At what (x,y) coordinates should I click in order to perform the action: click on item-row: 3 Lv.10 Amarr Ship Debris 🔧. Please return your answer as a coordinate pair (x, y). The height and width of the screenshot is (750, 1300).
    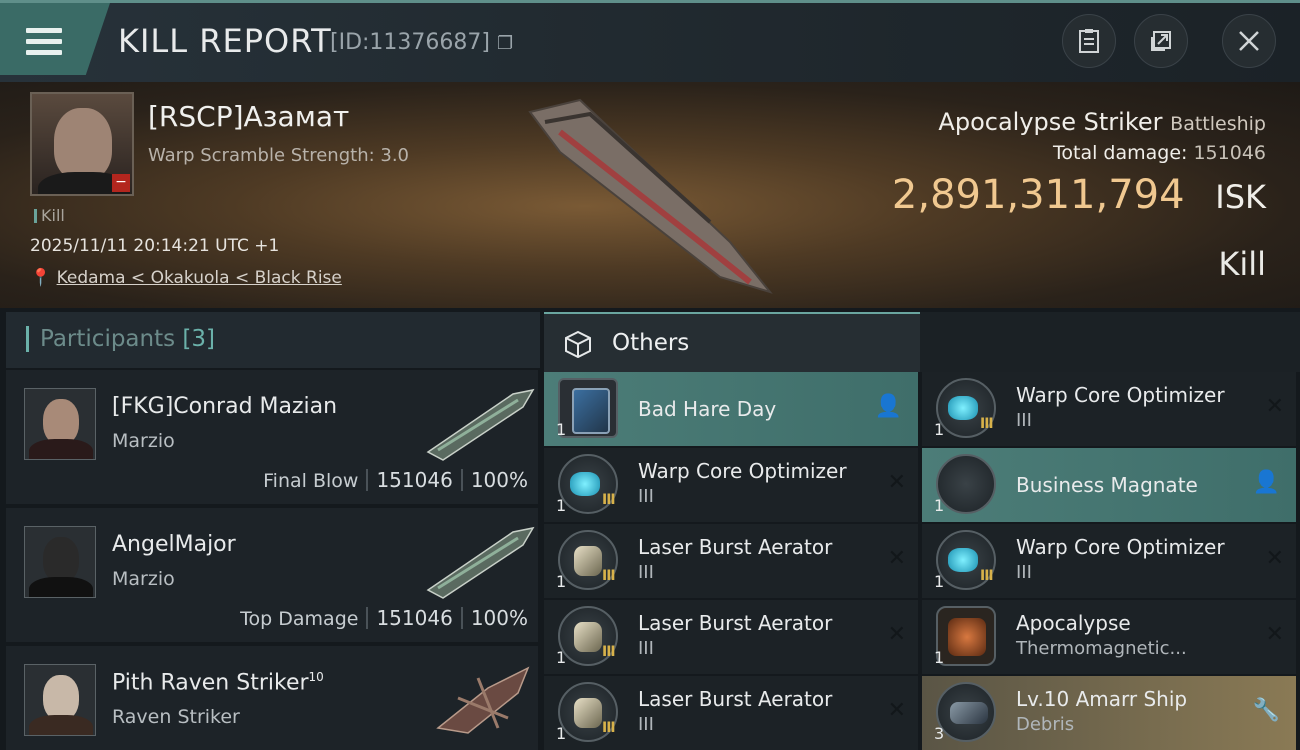
    Looking at the image, I should click on (1109, 713).